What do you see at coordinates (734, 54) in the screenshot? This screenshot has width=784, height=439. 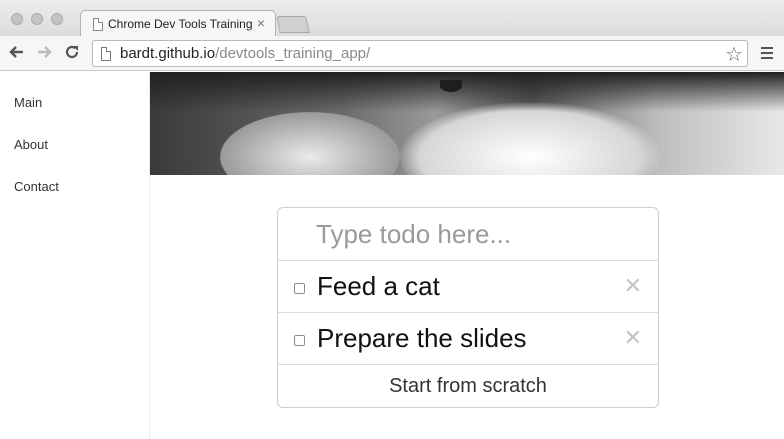 I see `bookmark-star-icon: ☆` at bounding box center [734, 54].